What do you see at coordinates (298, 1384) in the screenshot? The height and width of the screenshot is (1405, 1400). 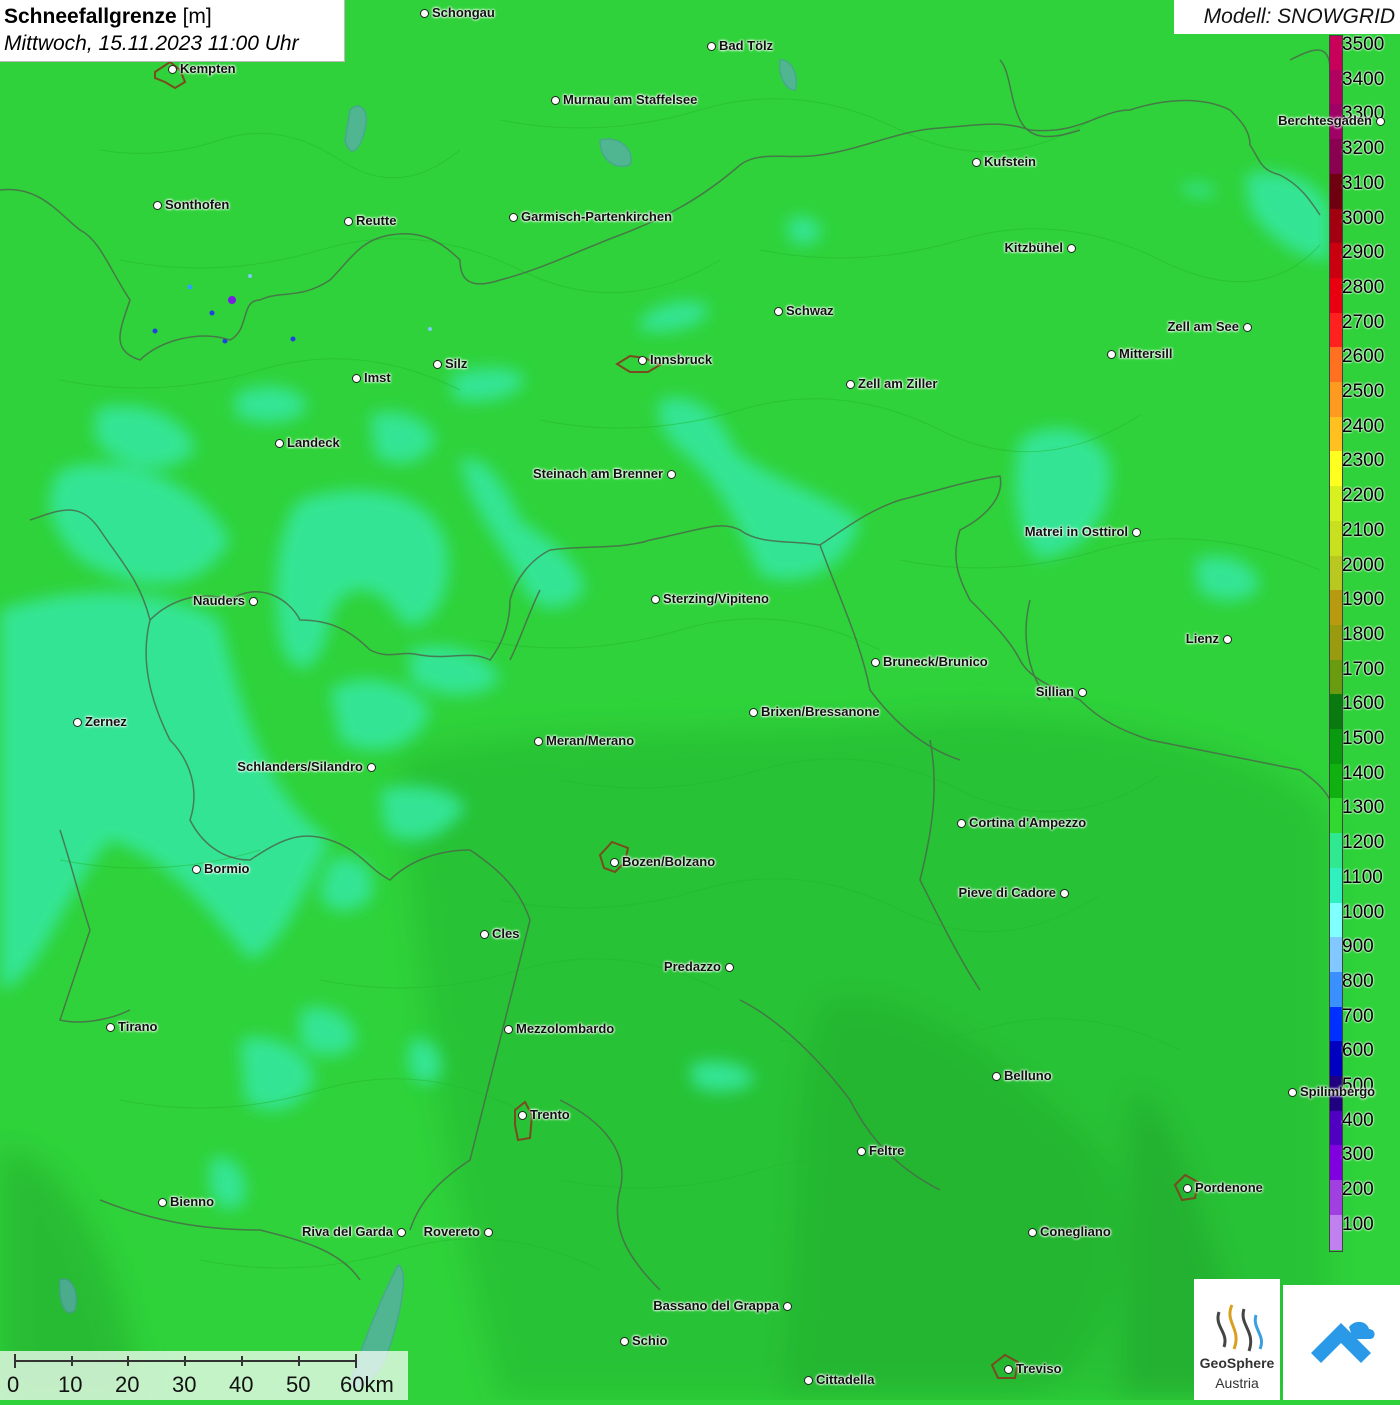 I see `scale-tick-label: 50` at bounding box center [298, 1384].